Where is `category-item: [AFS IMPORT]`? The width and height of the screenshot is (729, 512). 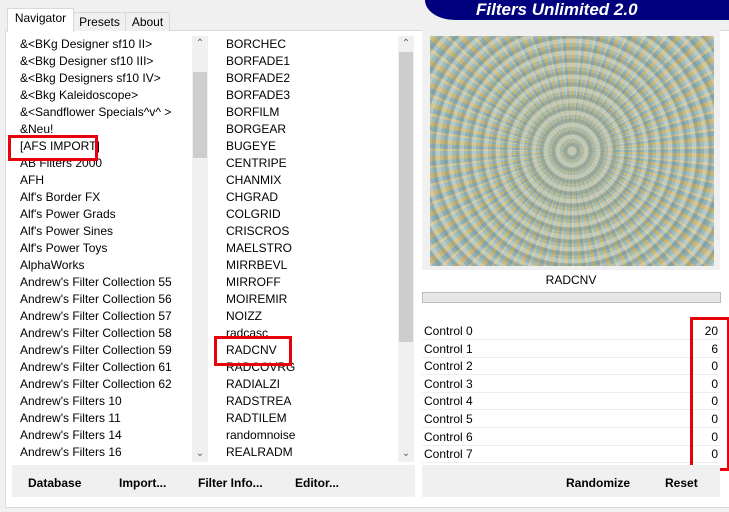
category-item: [AFS IMPORT] is located at coordinates (102, 146).